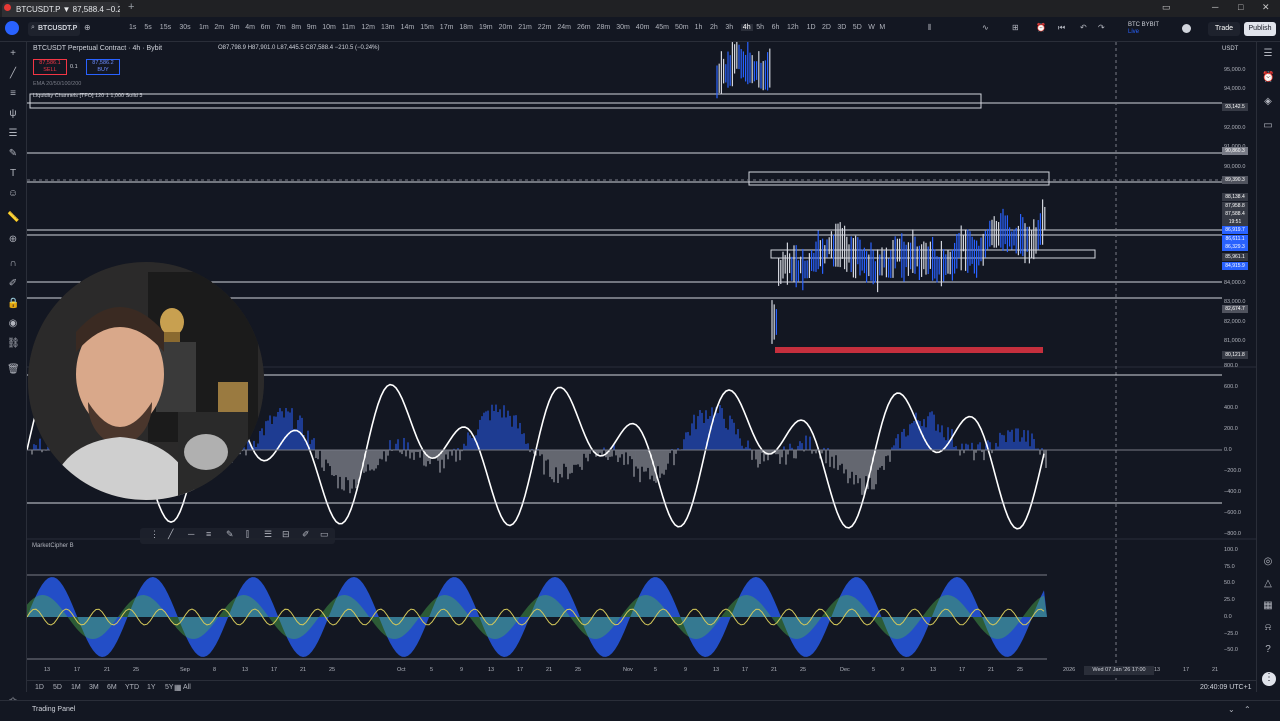 This screenshot has height=721, width=1280. I want to click on lock-icon: 🔒, so click(13, 304).